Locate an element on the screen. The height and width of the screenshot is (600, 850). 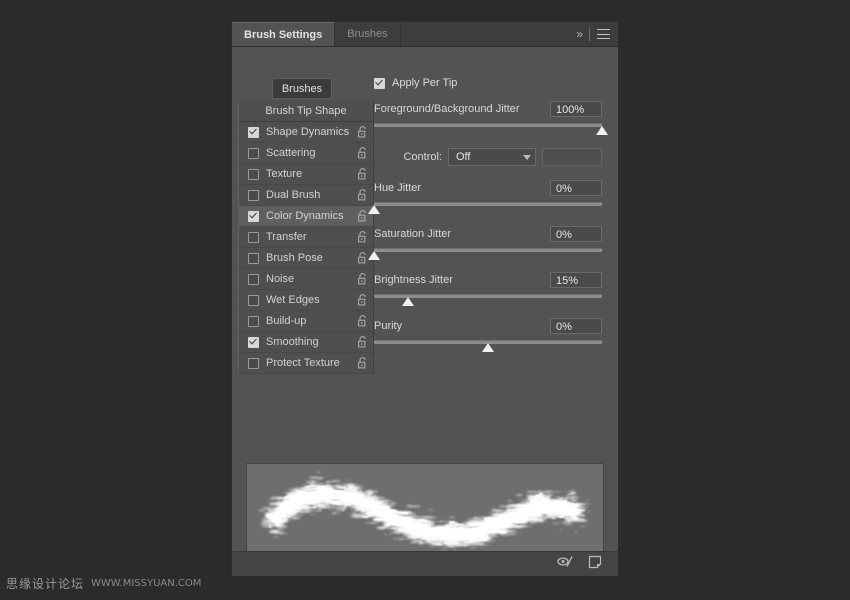
purity-row: Purity 0% is located at coordinates (488, 326).